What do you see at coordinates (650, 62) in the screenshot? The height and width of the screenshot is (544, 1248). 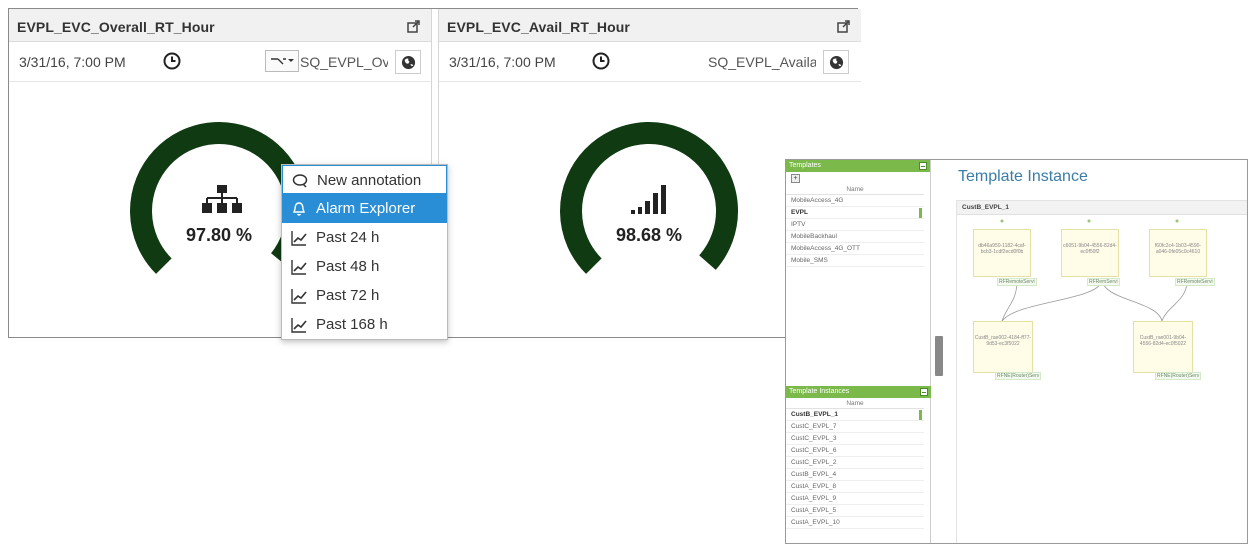 I see `panel-toolbar: 3/31/16, 7:00 PM SQ_EVPL_Availa` at bounding box center [650, 62].